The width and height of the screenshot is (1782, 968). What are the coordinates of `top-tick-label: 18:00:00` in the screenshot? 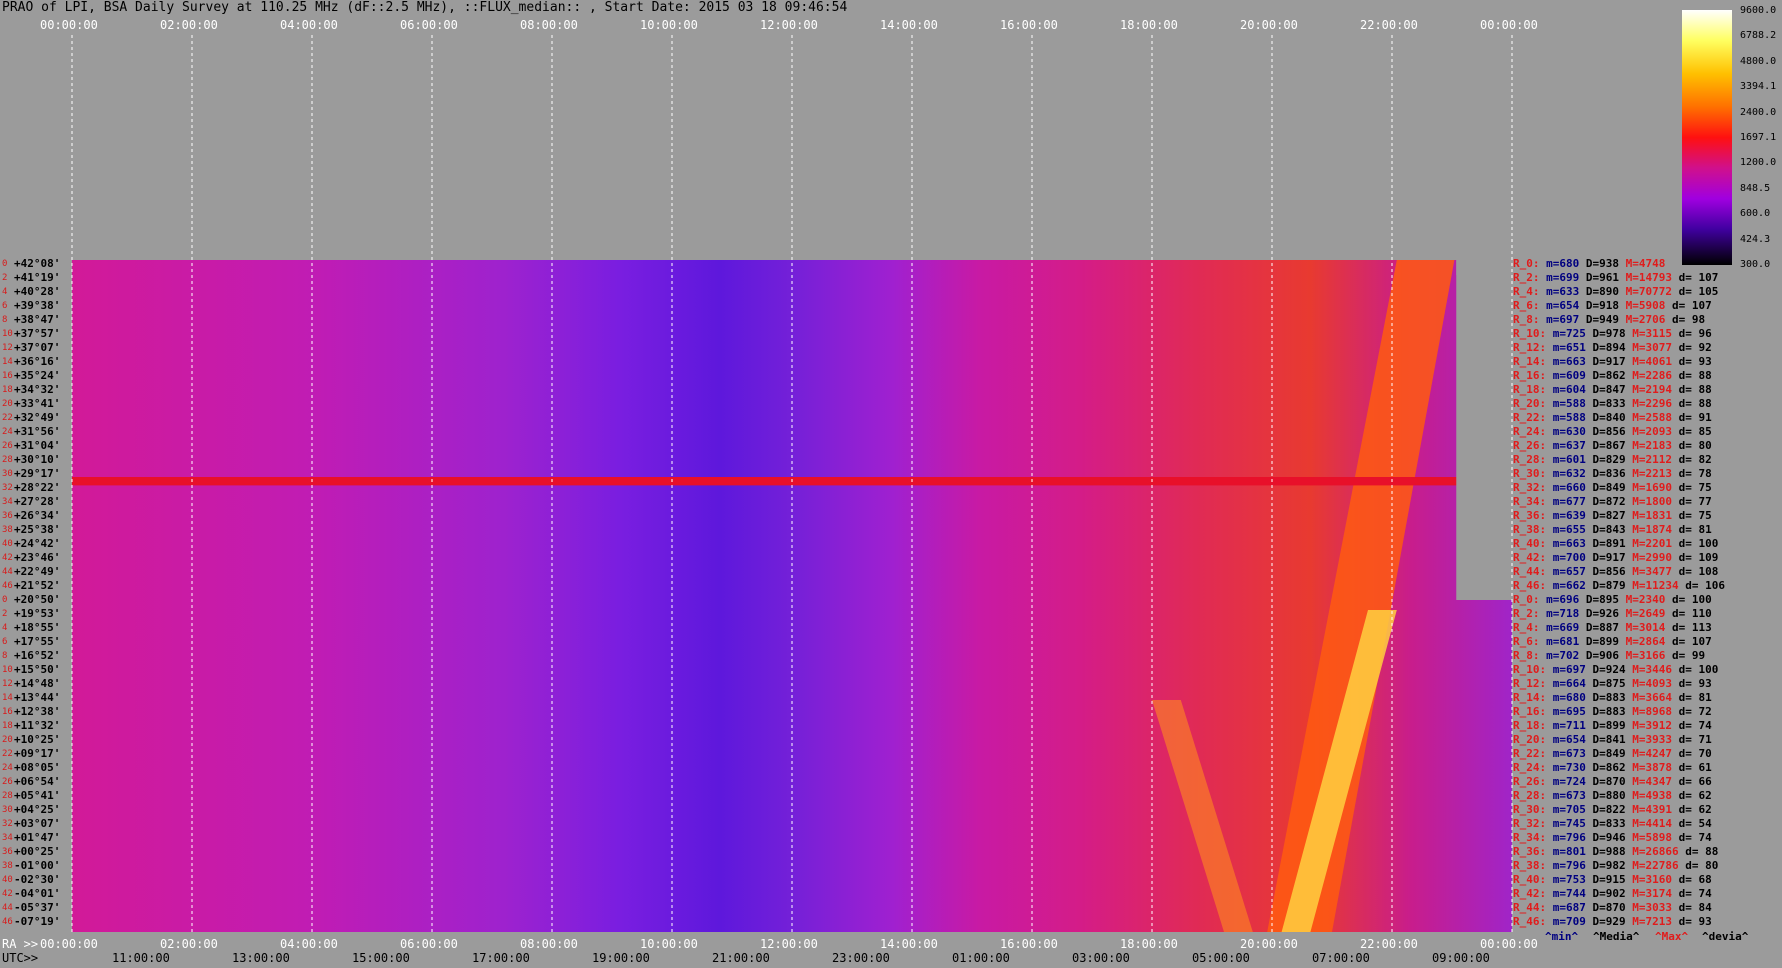 It's located at (1149, 25).